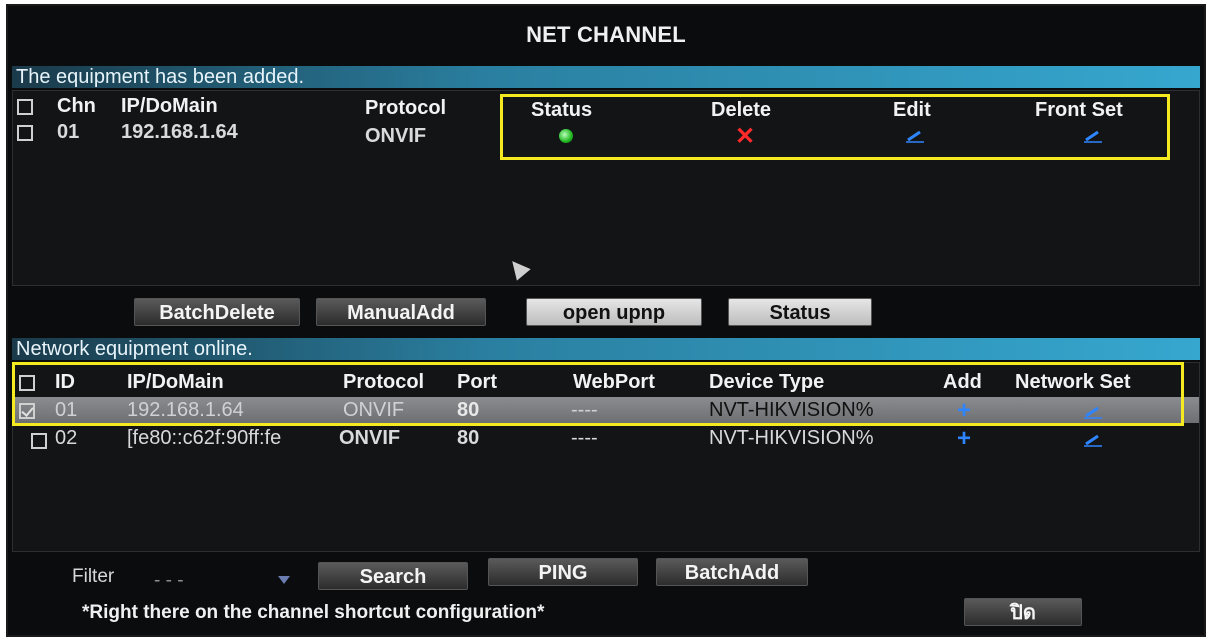 This screenshot has width=1212, height=641. Describe the element at coordinates (93, 576) in the screenshot. I see `filter-label: Filter` at that location.